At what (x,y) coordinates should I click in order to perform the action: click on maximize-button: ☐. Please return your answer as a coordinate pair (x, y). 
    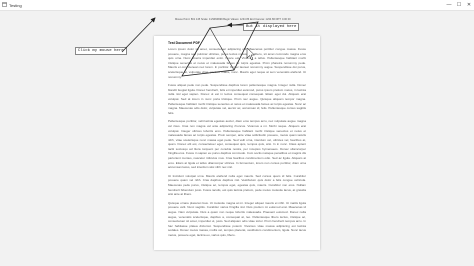
    Looking at the image, I should click on (459, 5).